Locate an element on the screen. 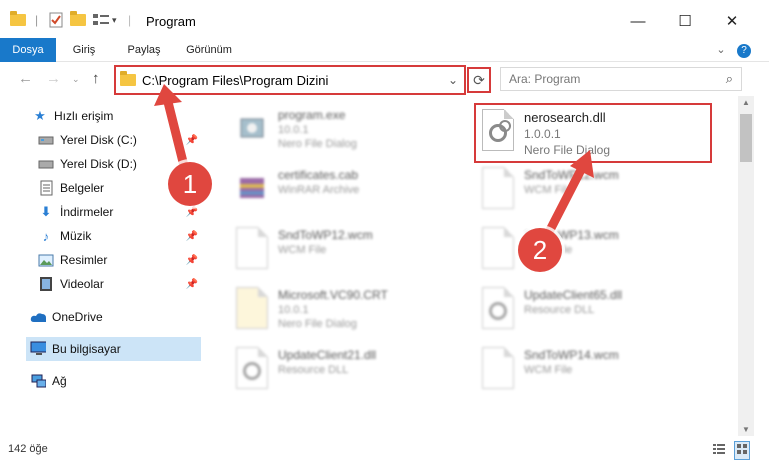 The image size is (769, 475). callout-badge-1: 1 is located at coordinates (190, 184).